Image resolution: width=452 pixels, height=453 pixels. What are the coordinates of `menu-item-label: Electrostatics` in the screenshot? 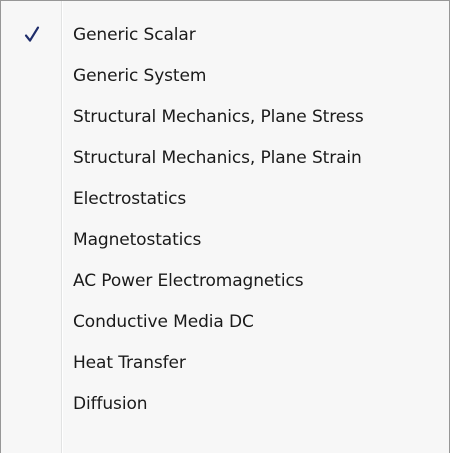 It's located at (130, 199).